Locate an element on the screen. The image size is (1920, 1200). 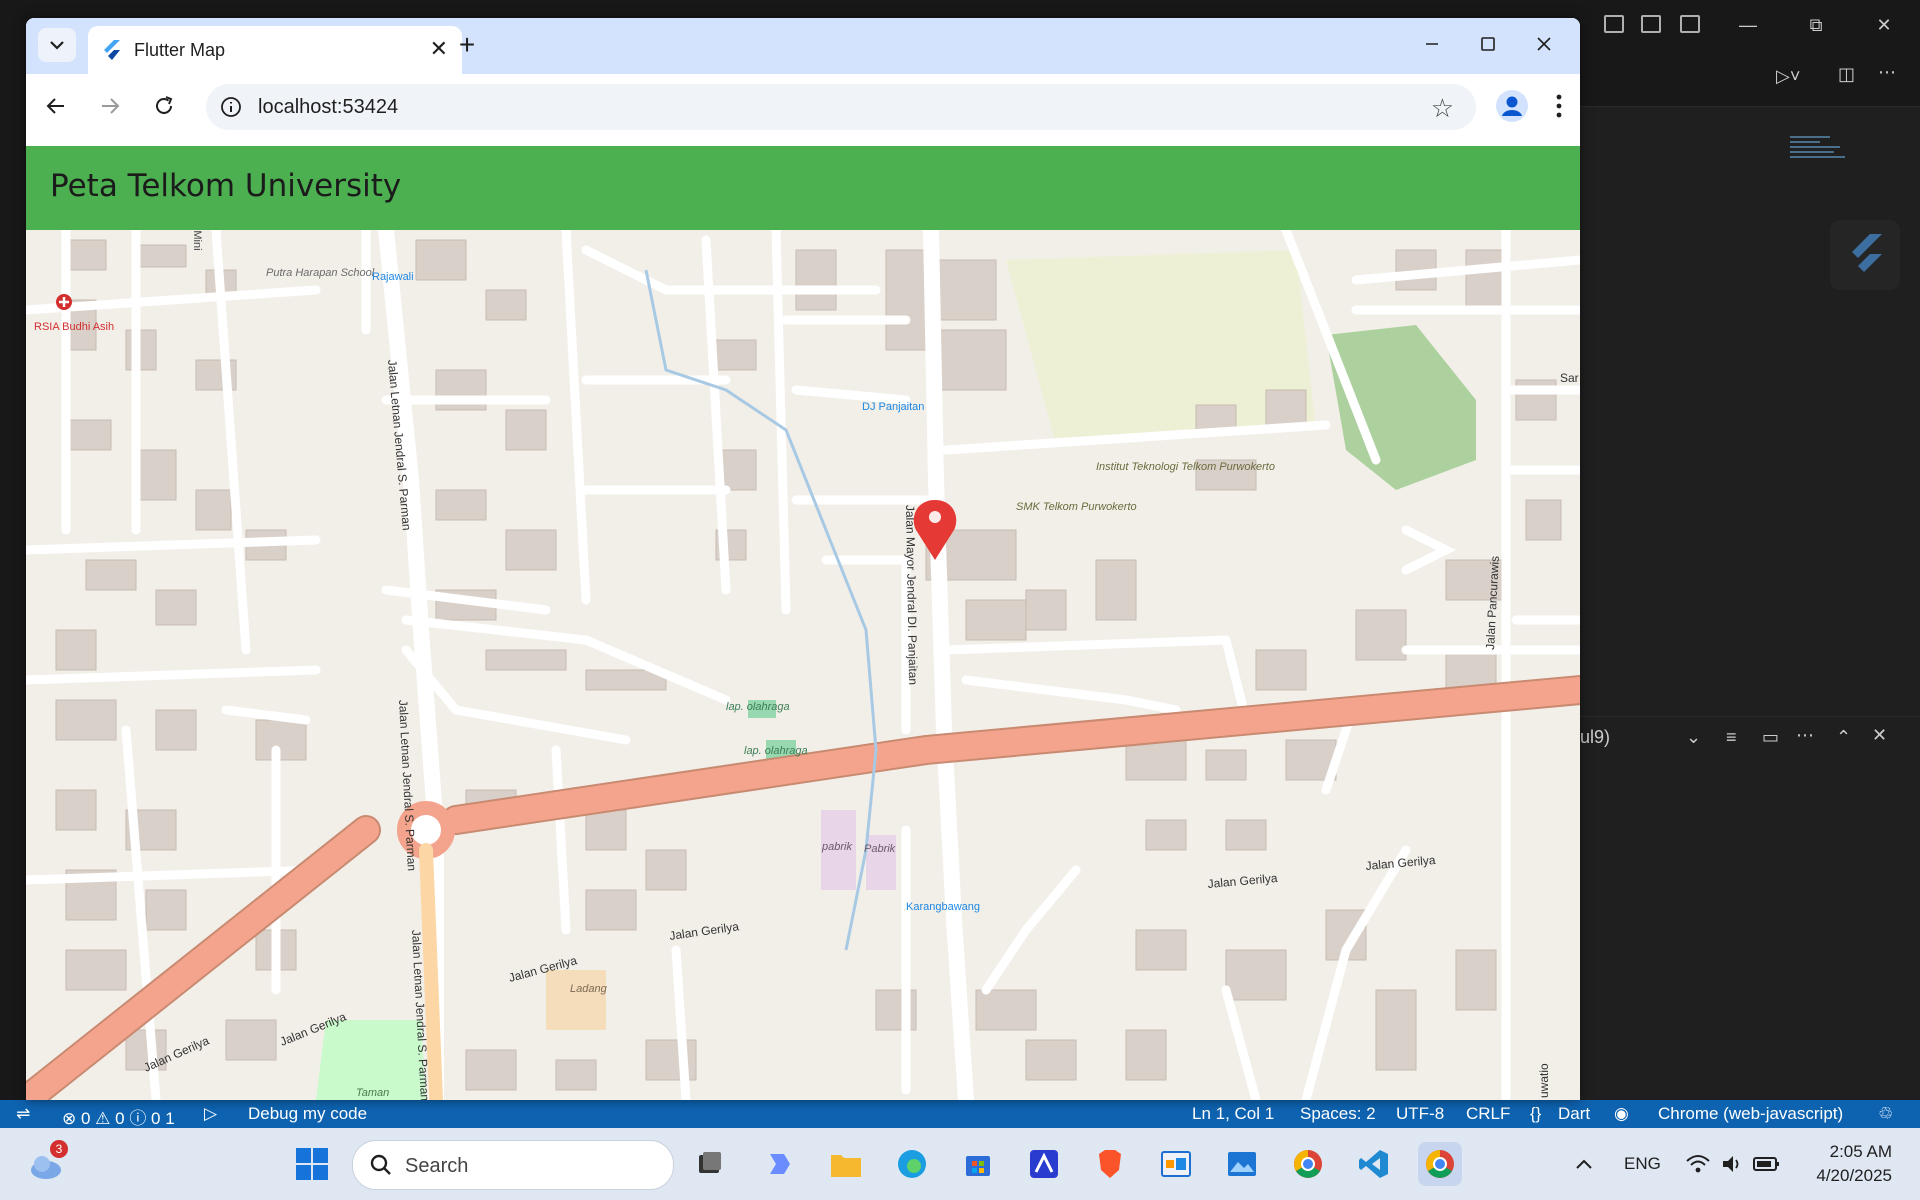
map-label-lap-2: lap. olahraga is located at coordinates (776, 751).